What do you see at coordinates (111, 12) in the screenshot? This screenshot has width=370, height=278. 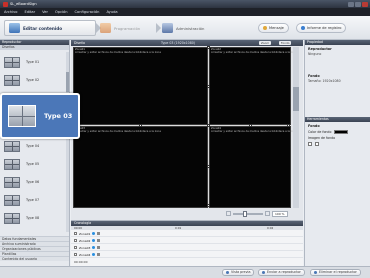 I see `menu-ayuda: Ayuda` at bounding box center [111, 12].